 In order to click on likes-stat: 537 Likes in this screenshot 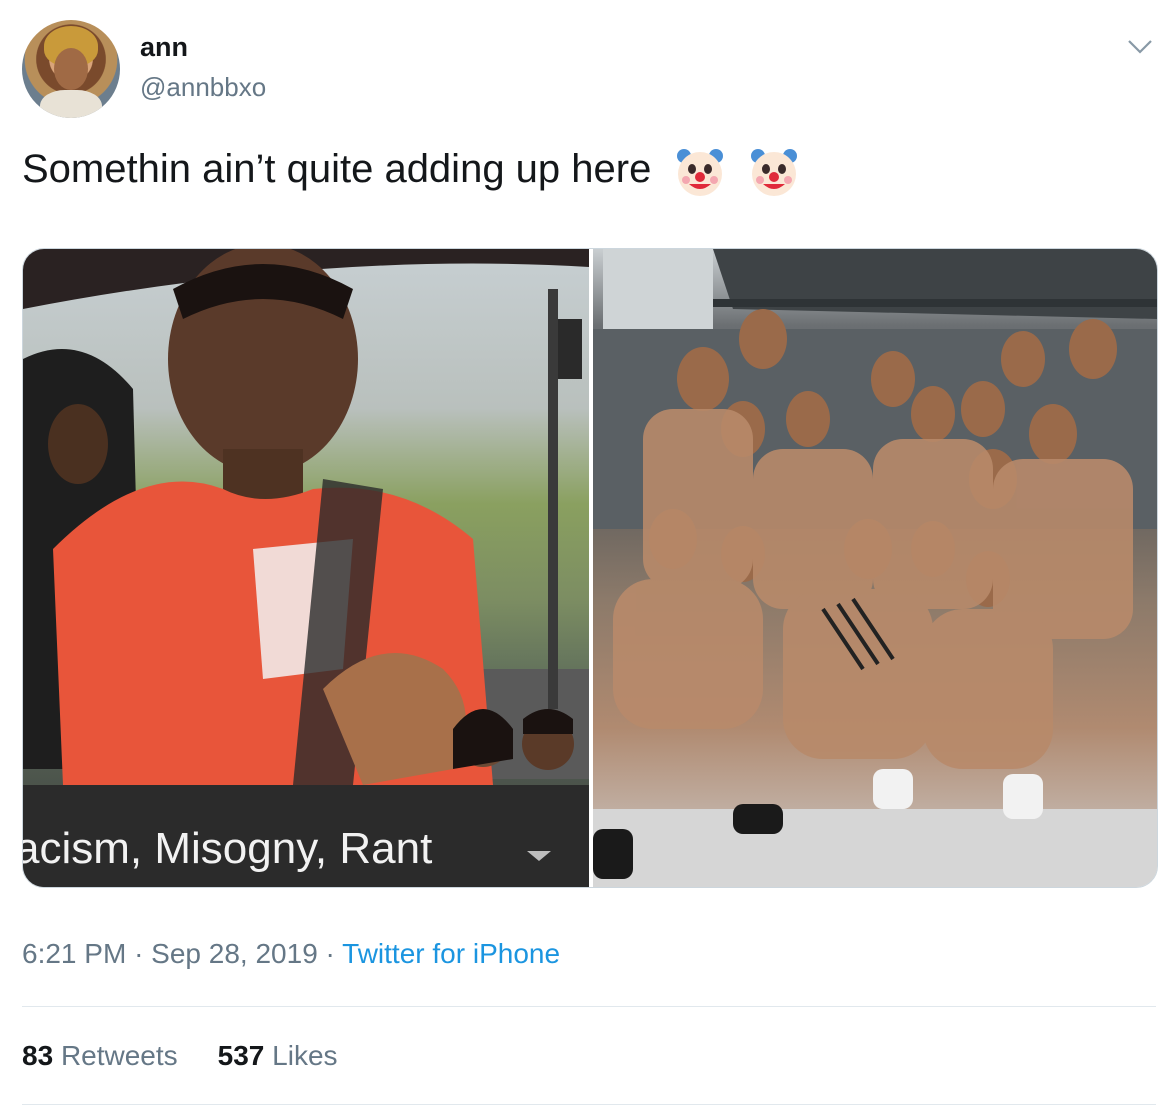, I will do `click(278, 1055)`.